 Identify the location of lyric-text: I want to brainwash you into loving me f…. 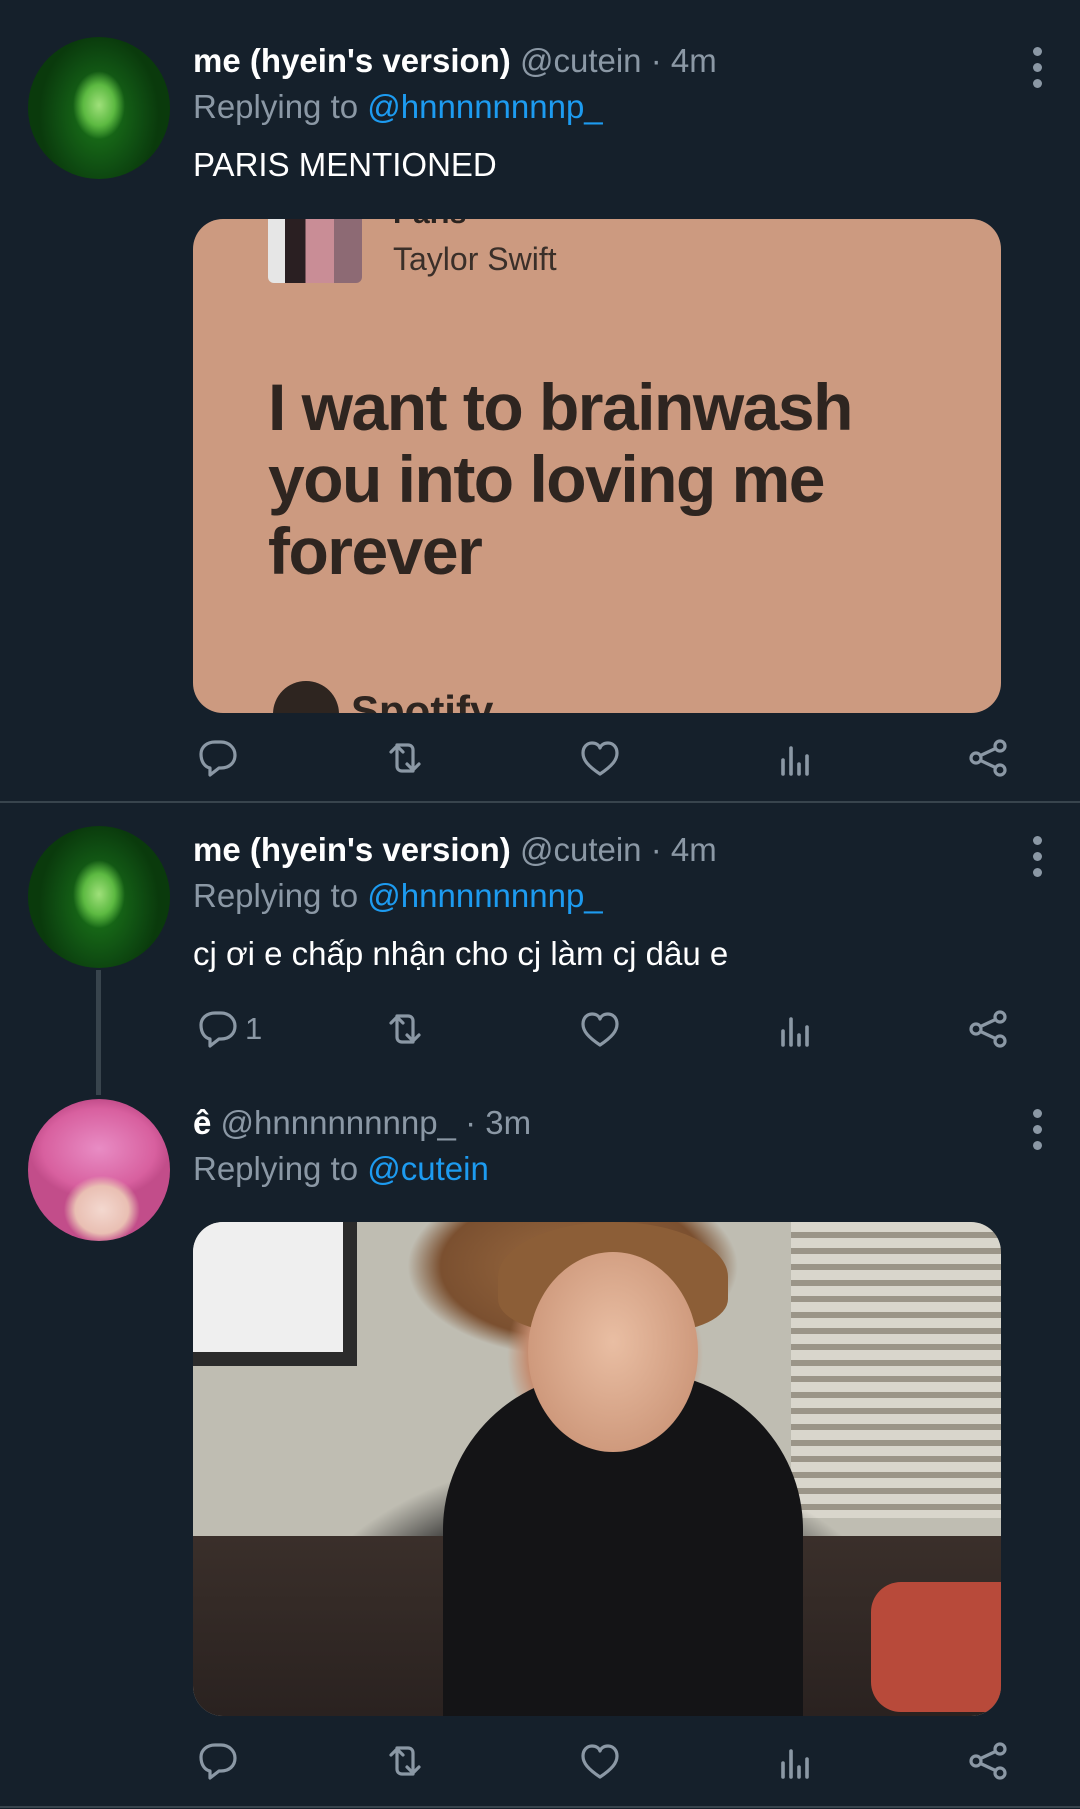
(560, 479).